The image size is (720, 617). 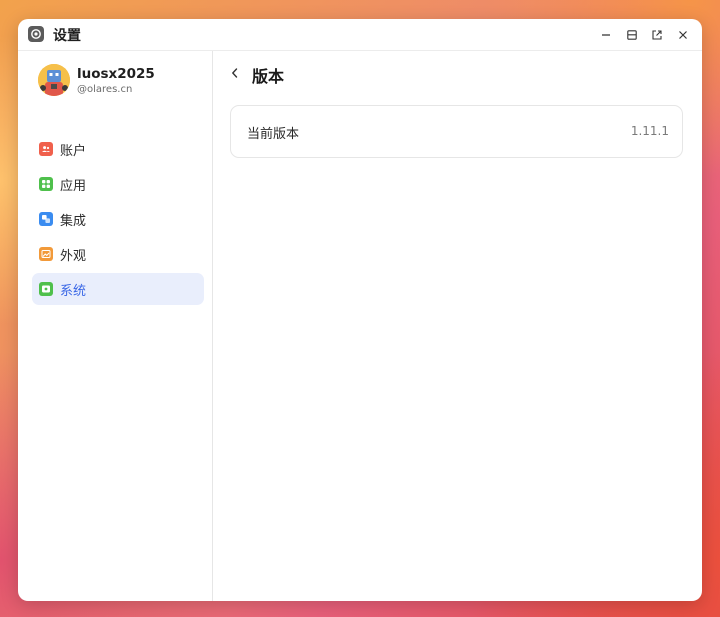 I want to click on minimize-icon, so click(x=606, y=35).